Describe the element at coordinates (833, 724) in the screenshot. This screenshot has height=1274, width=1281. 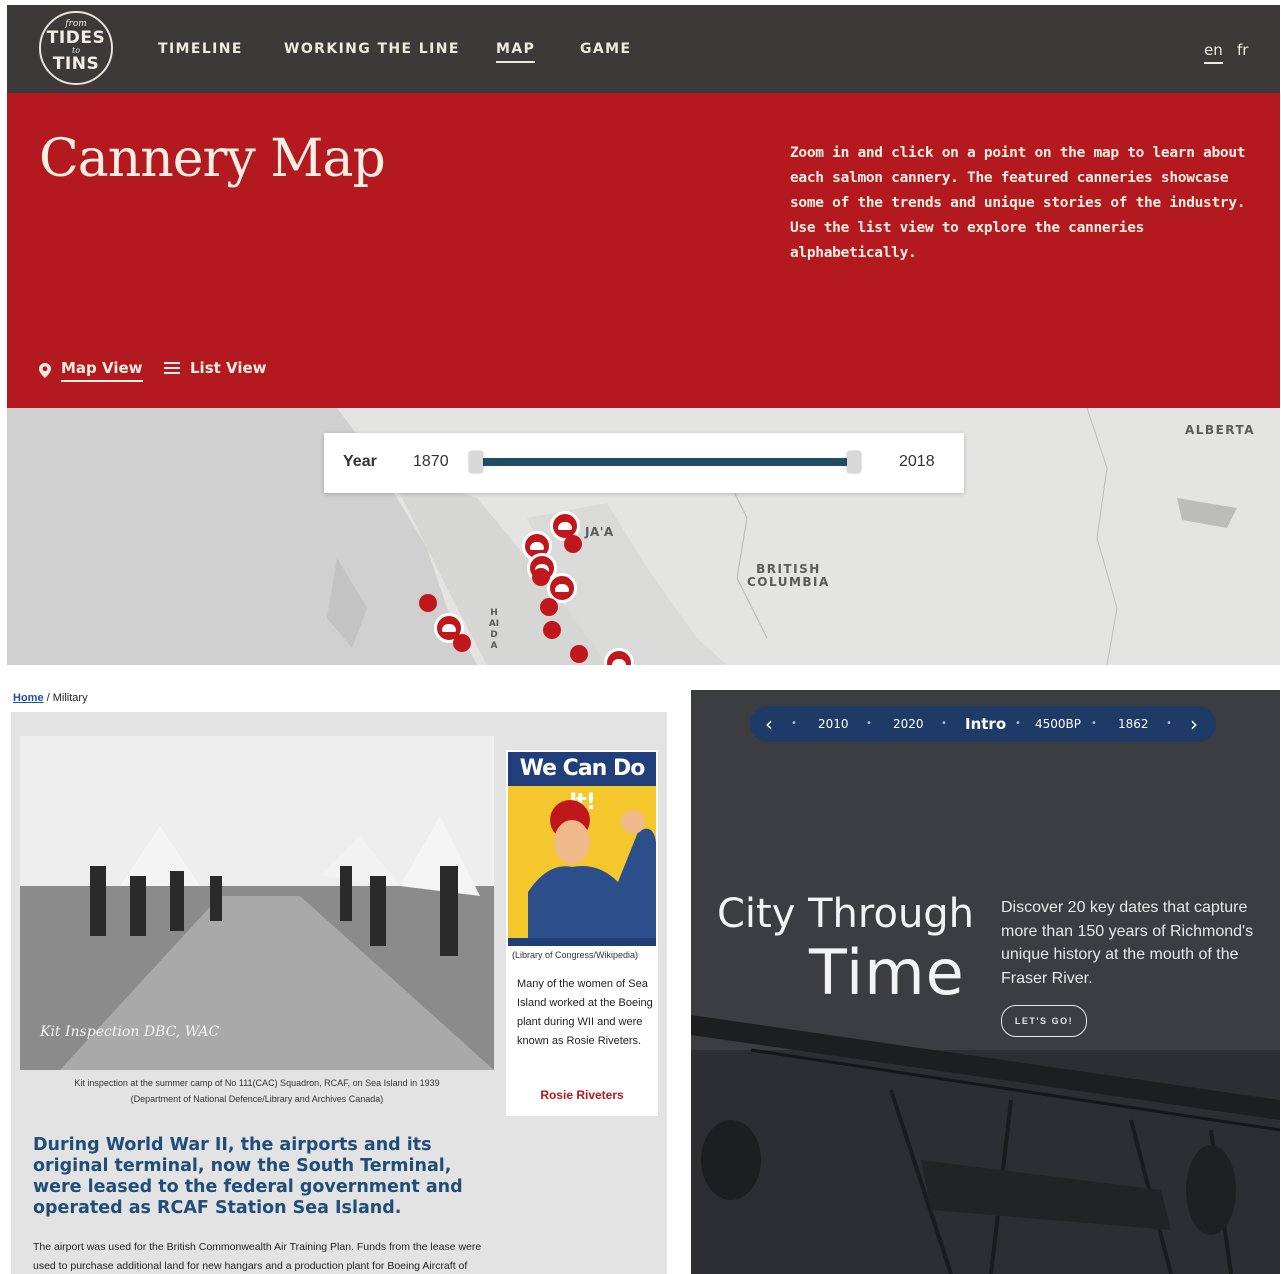
I see `timeline-2010: 2010` at that location.